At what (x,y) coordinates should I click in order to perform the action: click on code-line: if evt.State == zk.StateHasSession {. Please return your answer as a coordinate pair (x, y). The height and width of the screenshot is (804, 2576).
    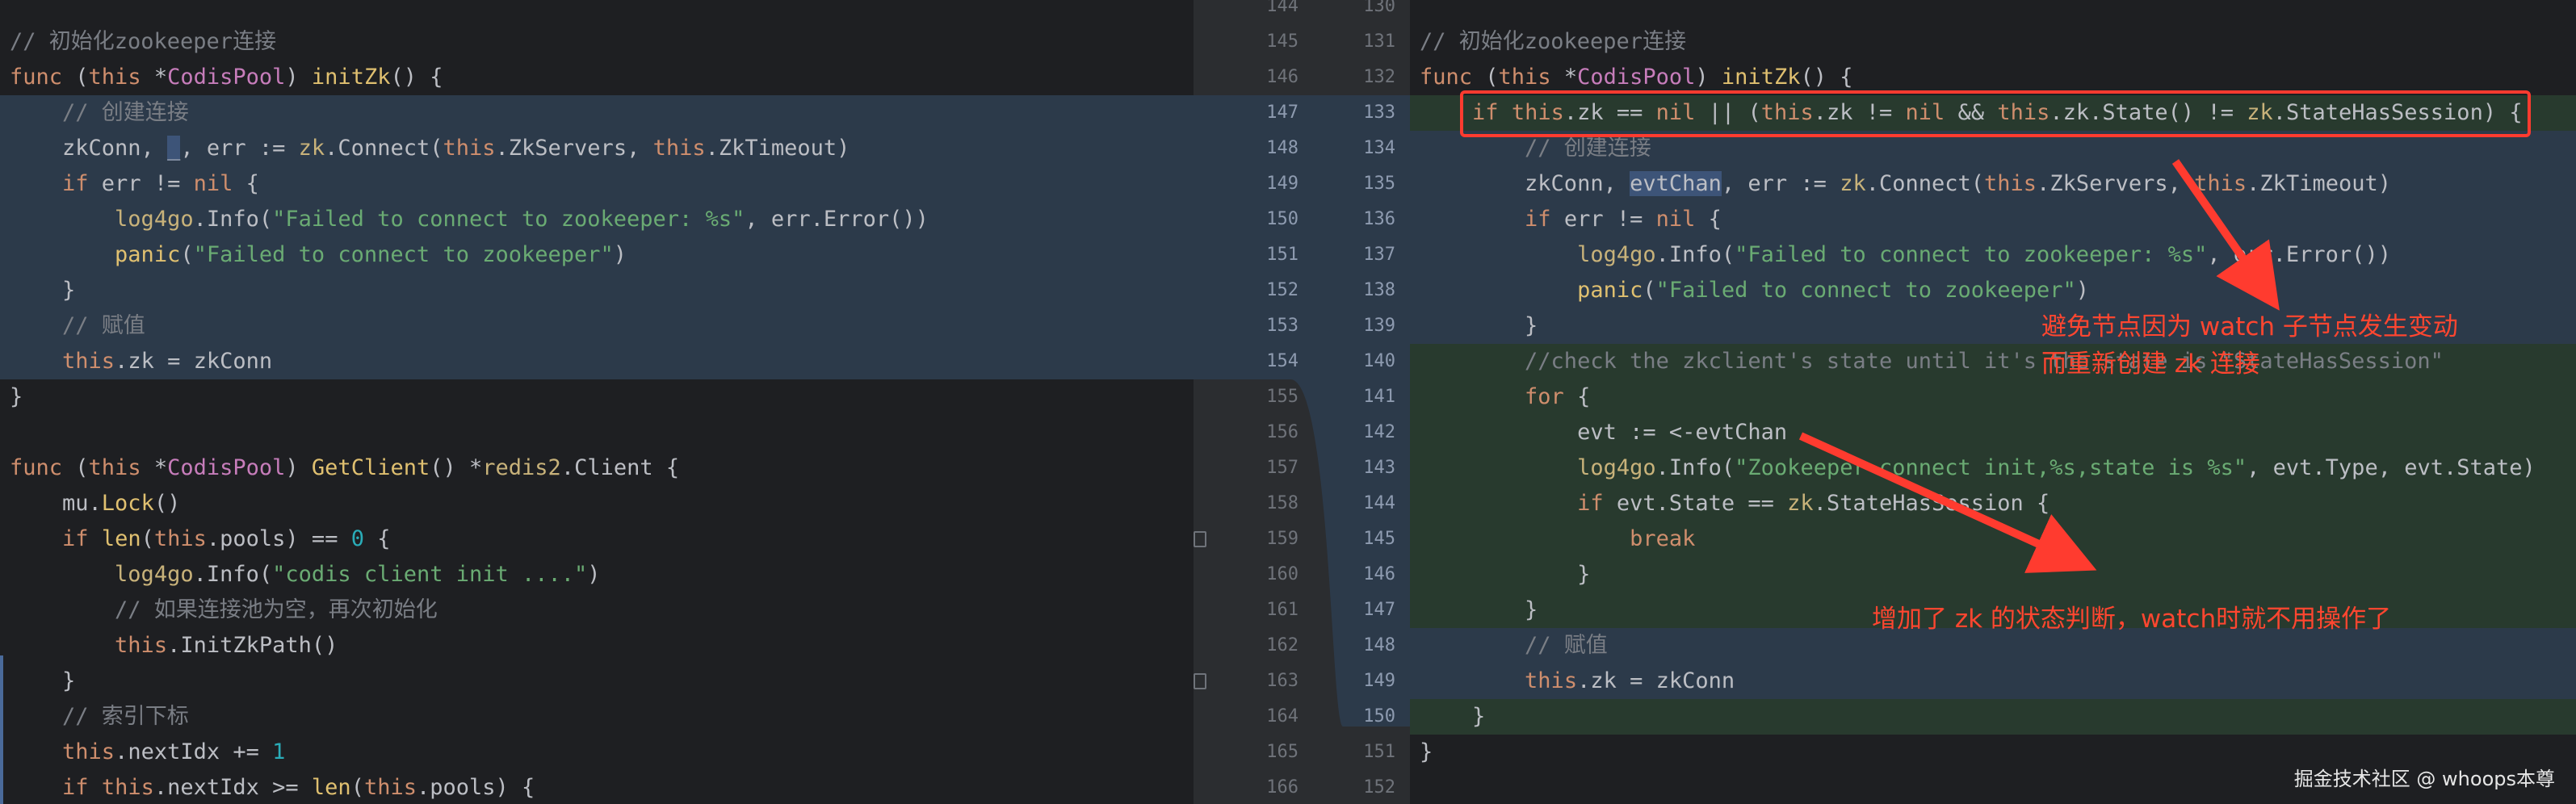
    Looking at the image, I should click on (1993, 504).